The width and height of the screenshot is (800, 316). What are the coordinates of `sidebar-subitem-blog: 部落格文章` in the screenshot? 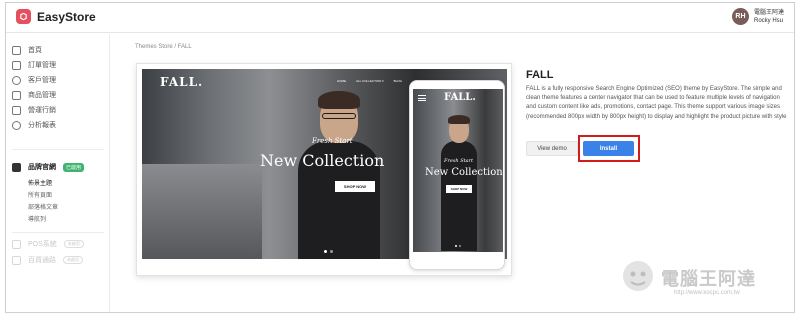 It's located at (43, 206).